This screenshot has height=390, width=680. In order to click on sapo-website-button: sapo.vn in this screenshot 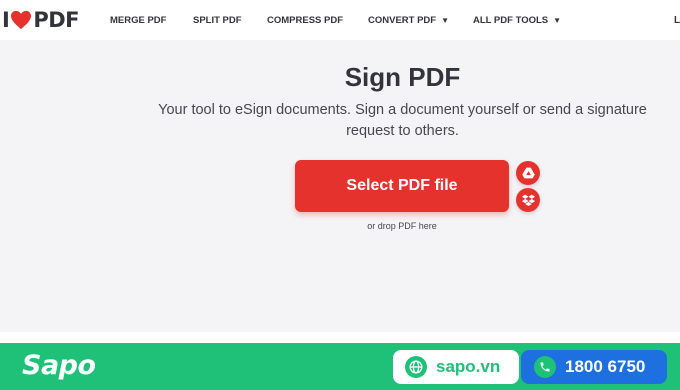, I will do `click(456, 367)`.